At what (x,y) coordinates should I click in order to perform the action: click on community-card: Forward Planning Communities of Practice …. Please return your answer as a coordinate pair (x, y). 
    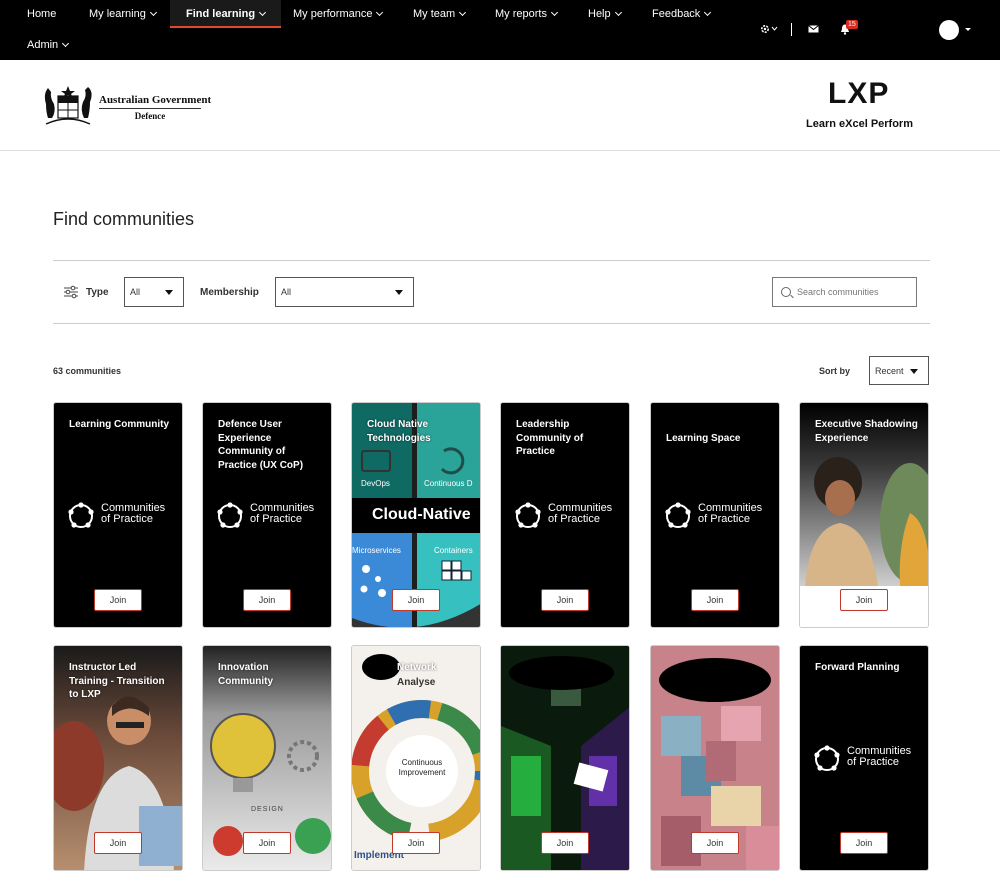
    Looking at the image, I should click on (864, 758).